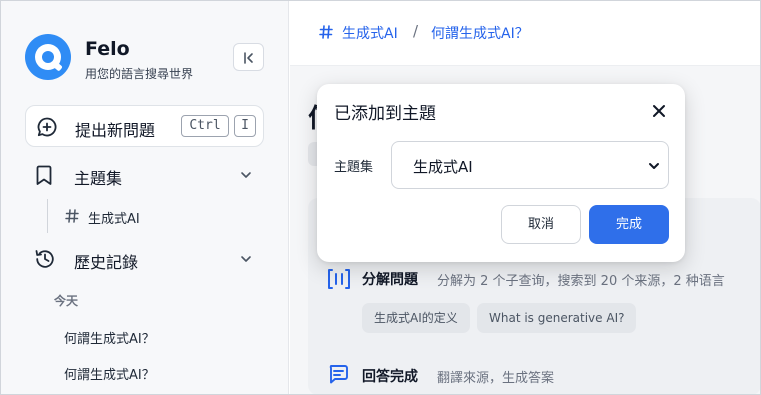 This screenshot has height=395, width=761. Describe the element at coordinates (98, 178) in the screenshot. I see `topics-label: 主題集` at that location.